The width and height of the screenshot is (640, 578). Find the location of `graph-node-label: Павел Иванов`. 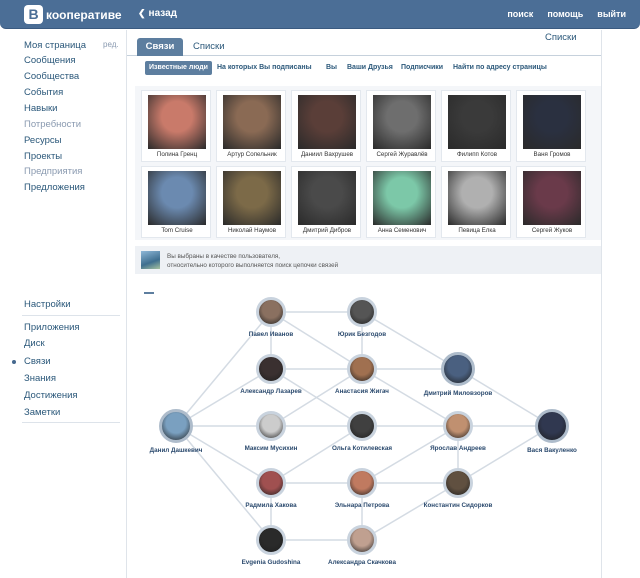

graph-node-label: Павел Иванов is located at coordinates (271, 334).